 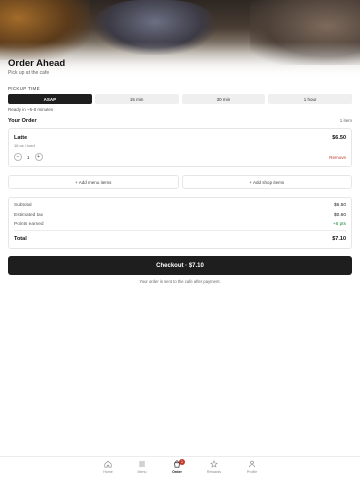 I want to click on remove-item-button: Remove, so click(x=337, y=157).